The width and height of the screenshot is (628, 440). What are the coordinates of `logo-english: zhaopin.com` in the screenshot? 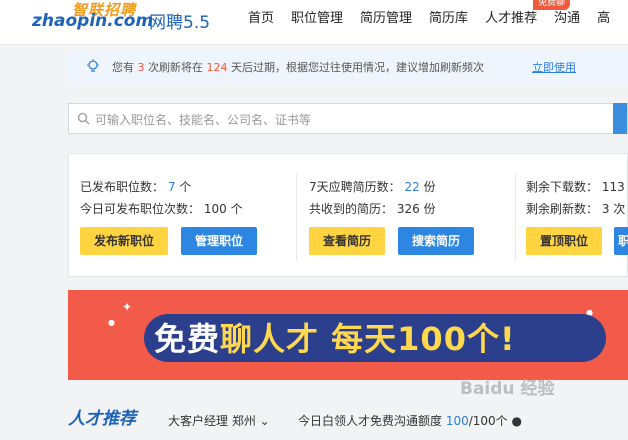 It's located at (93, 21).